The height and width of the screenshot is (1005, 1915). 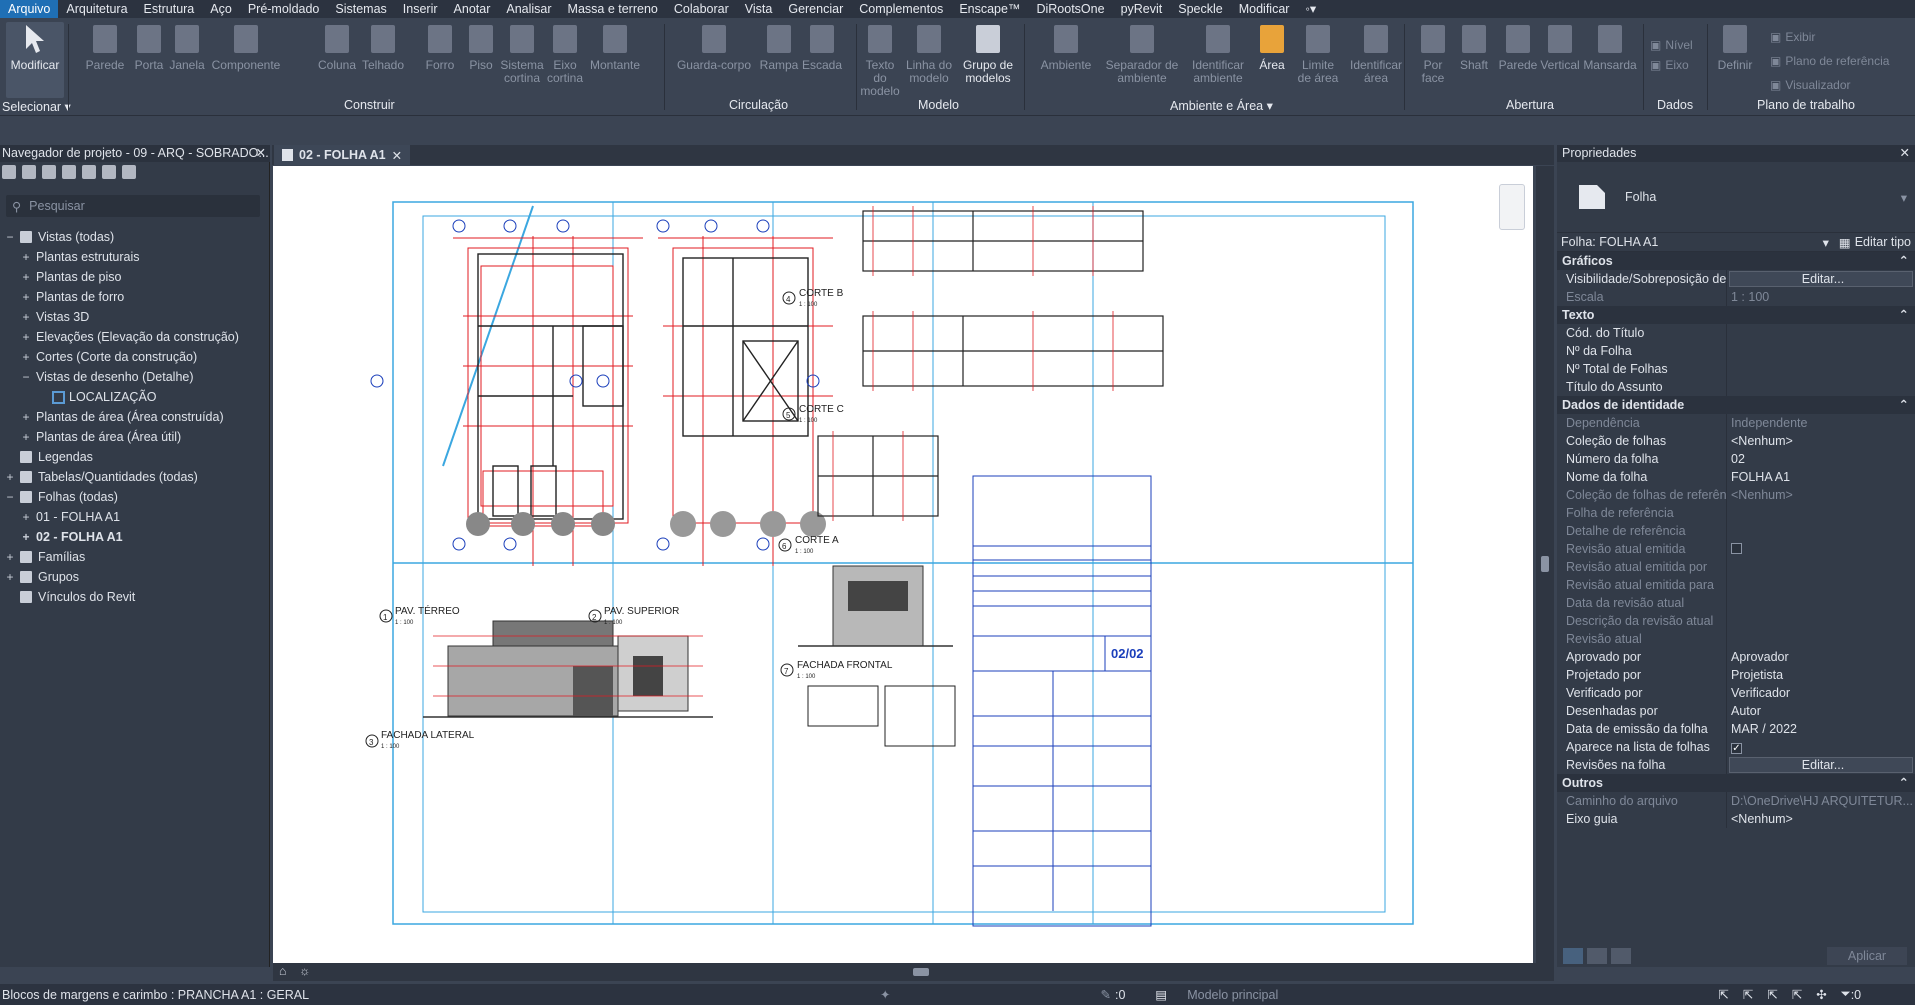 What do you see at coordinates (1621, 956) in the screenshot?
I see `collapse-icon` at bounding box center [1621, 956].